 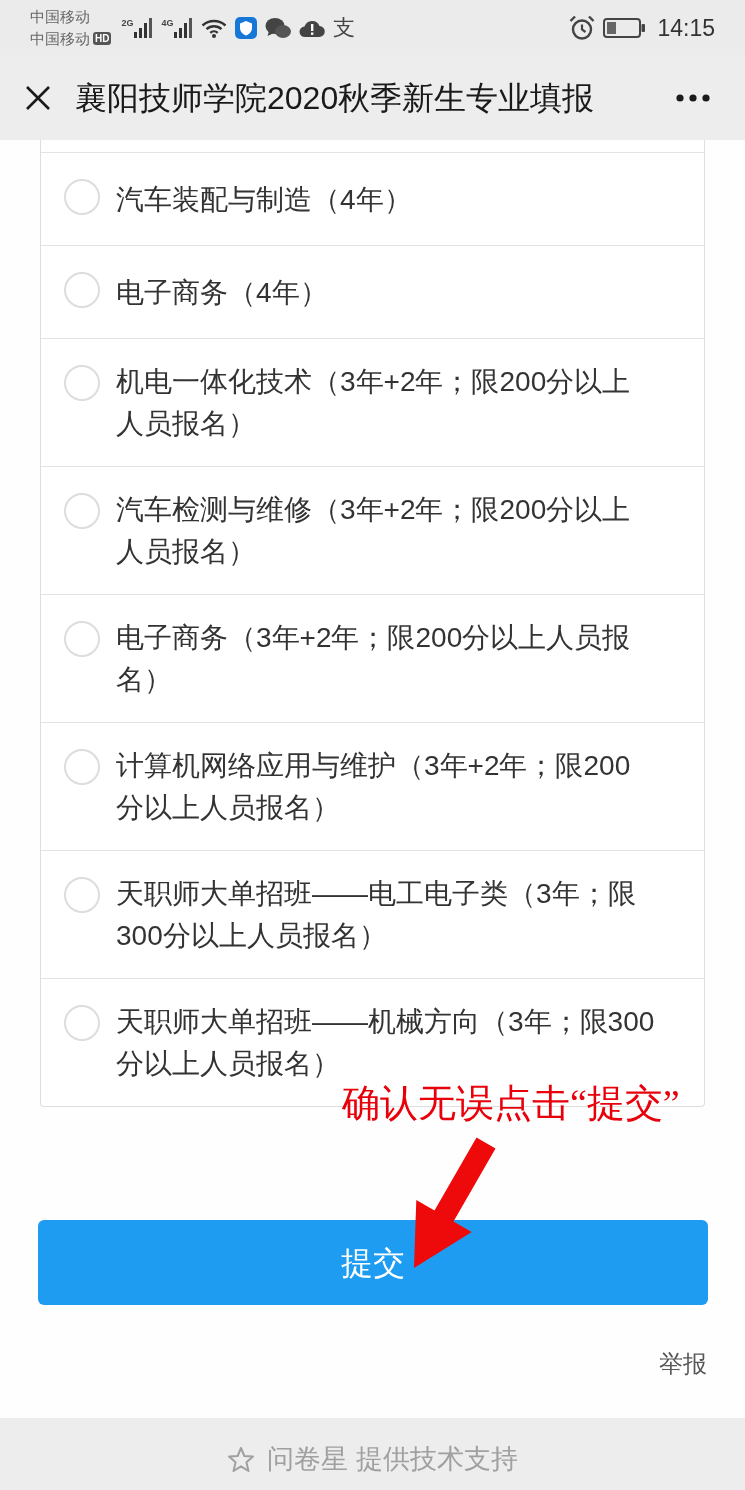 I want to click on network-type-label: 4G, so click(x=167, y=22).